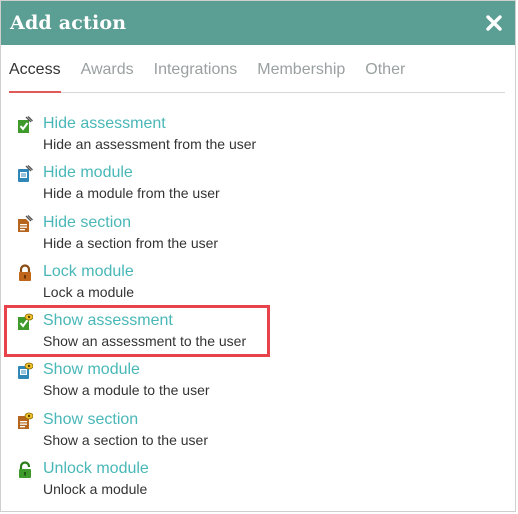  Describe the element at coordinates (25, 470) in the screenshot. I see `unlock-icon` at that location.